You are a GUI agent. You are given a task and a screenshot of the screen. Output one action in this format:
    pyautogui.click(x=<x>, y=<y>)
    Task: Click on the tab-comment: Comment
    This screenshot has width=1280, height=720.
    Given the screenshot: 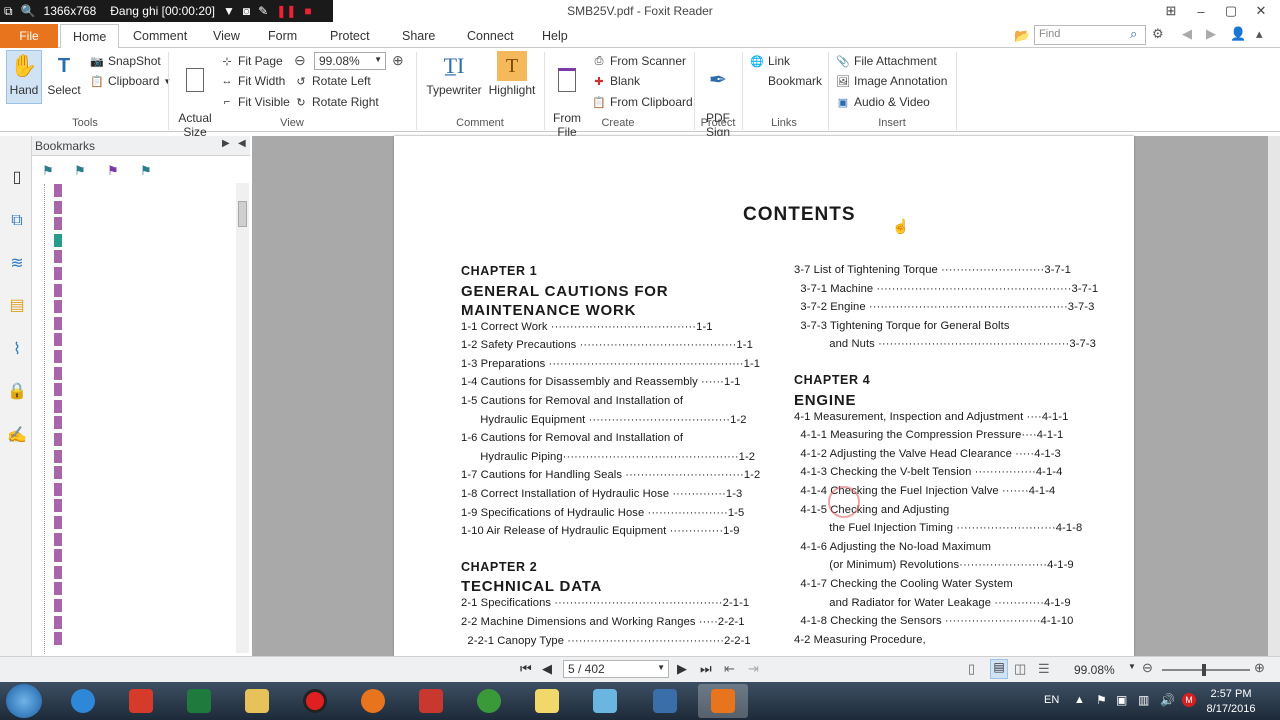 What is the action you would take?
    pyautogui.click(x=160, y=36)
    